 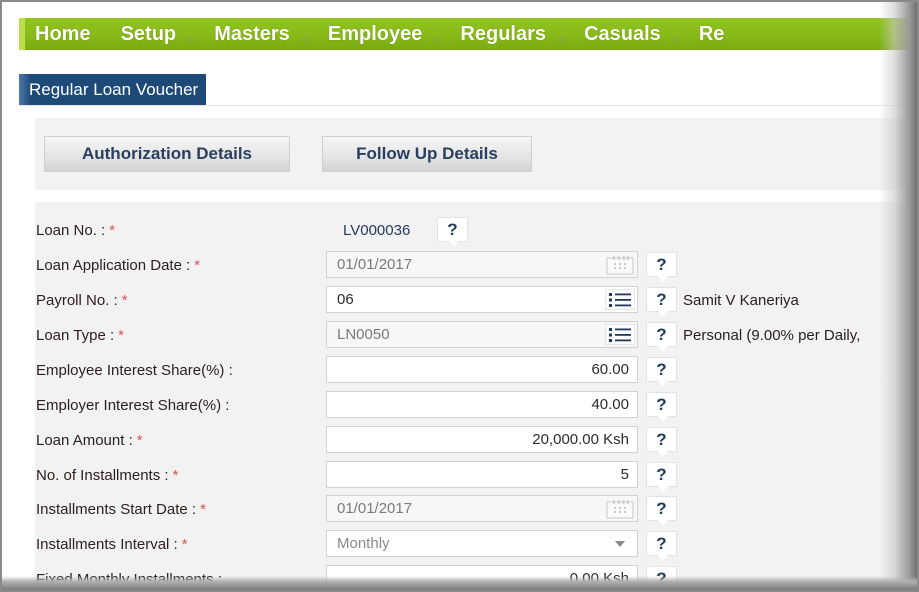 What do you see at coordinates (363, 543) in the screenshot?
I see `installments-interval-value: Monthly` at bounding box center [363, 543].